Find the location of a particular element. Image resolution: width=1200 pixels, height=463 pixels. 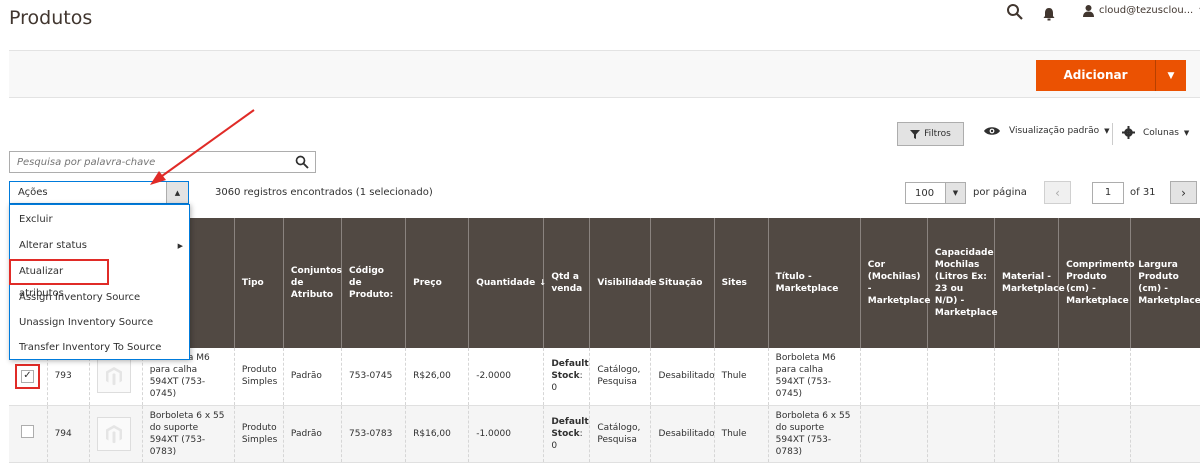

row-checkbox is located at coordinates (27, 431).